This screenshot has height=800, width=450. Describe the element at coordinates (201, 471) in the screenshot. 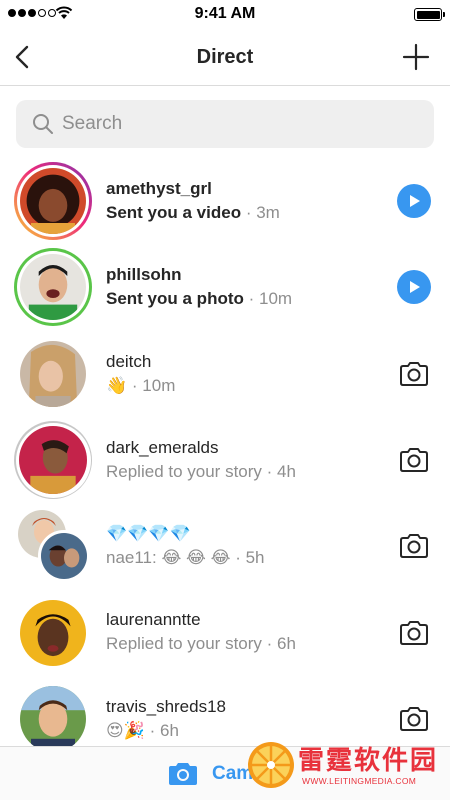

I see `thread-preview: Replied to your story · 4h` at that location.